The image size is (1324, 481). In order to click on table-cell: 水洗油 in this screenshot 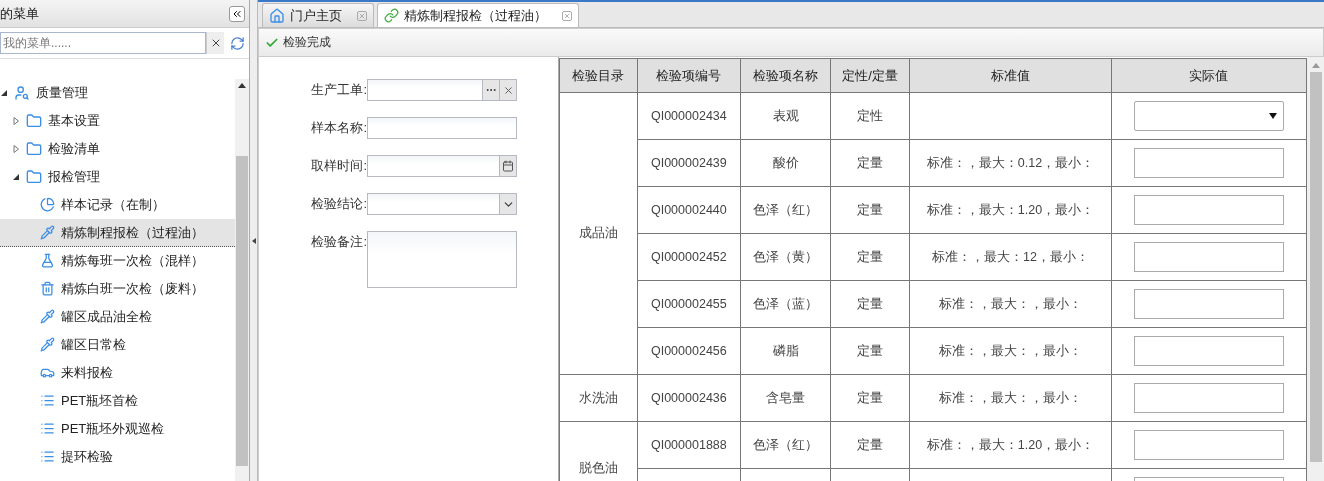, I will do `click(598, 398)`.